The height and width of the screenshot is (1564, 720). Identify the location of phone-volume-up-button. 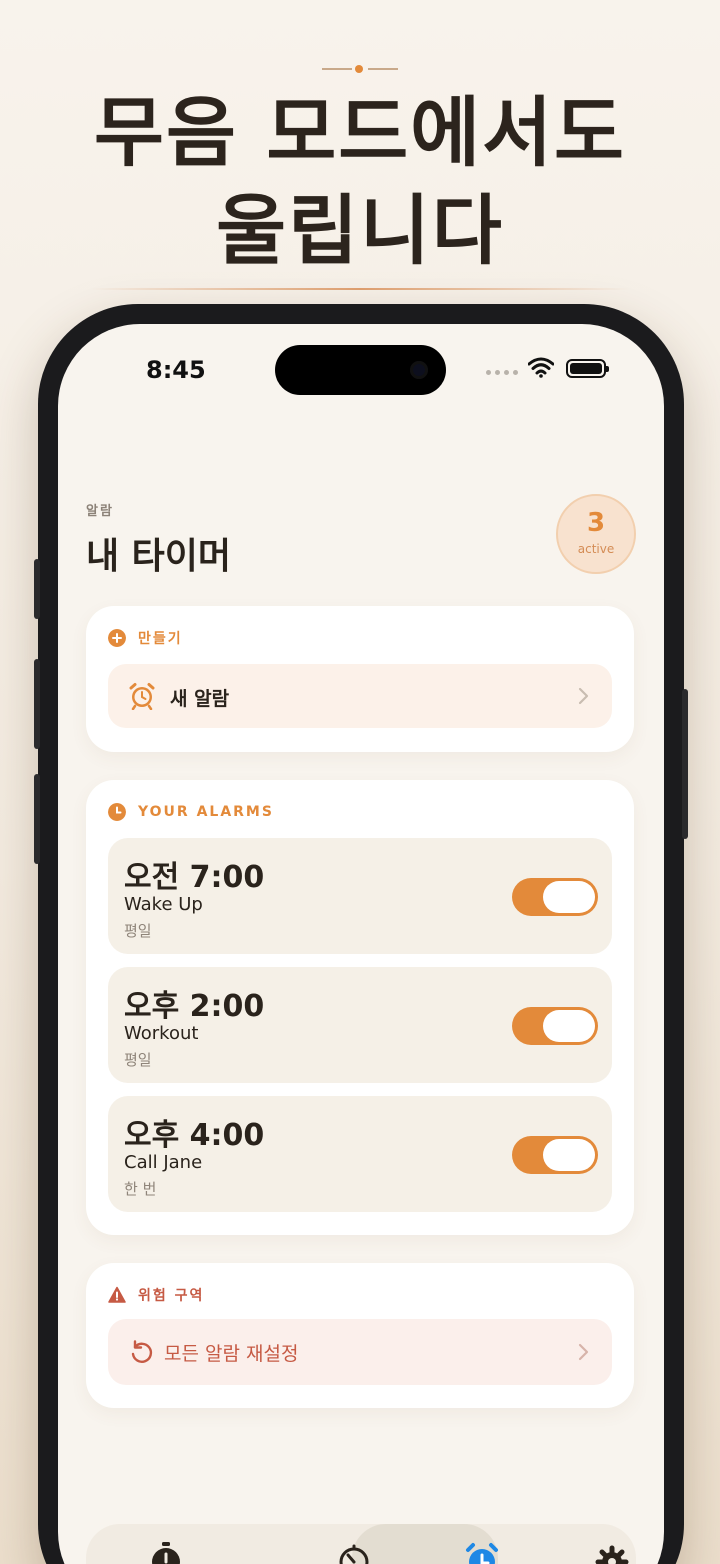
(37, 704).